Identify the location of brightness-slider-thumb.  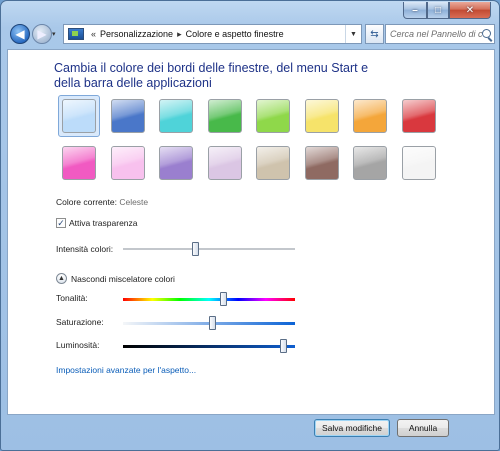
(283, 346).